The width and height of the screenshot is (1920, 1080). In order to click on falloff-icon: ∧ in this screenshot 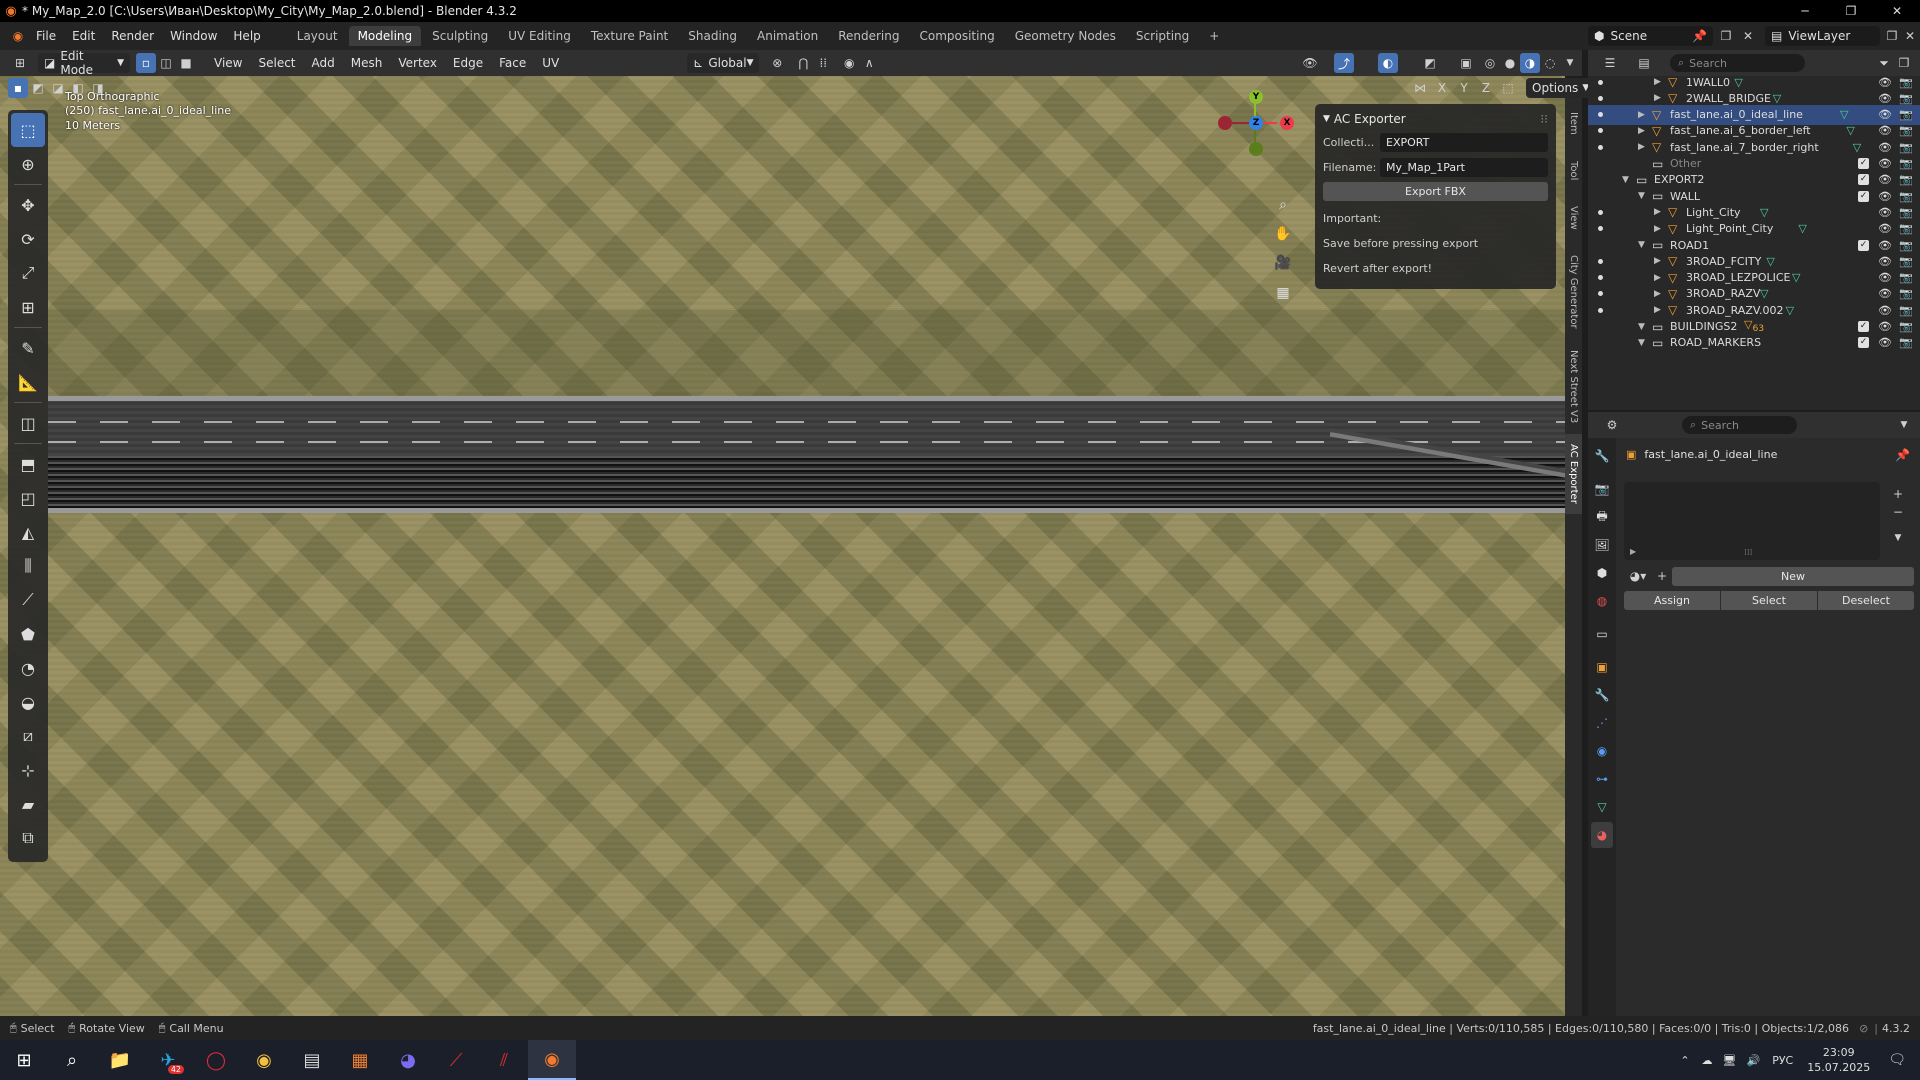, I will do `click(869, 63)`.